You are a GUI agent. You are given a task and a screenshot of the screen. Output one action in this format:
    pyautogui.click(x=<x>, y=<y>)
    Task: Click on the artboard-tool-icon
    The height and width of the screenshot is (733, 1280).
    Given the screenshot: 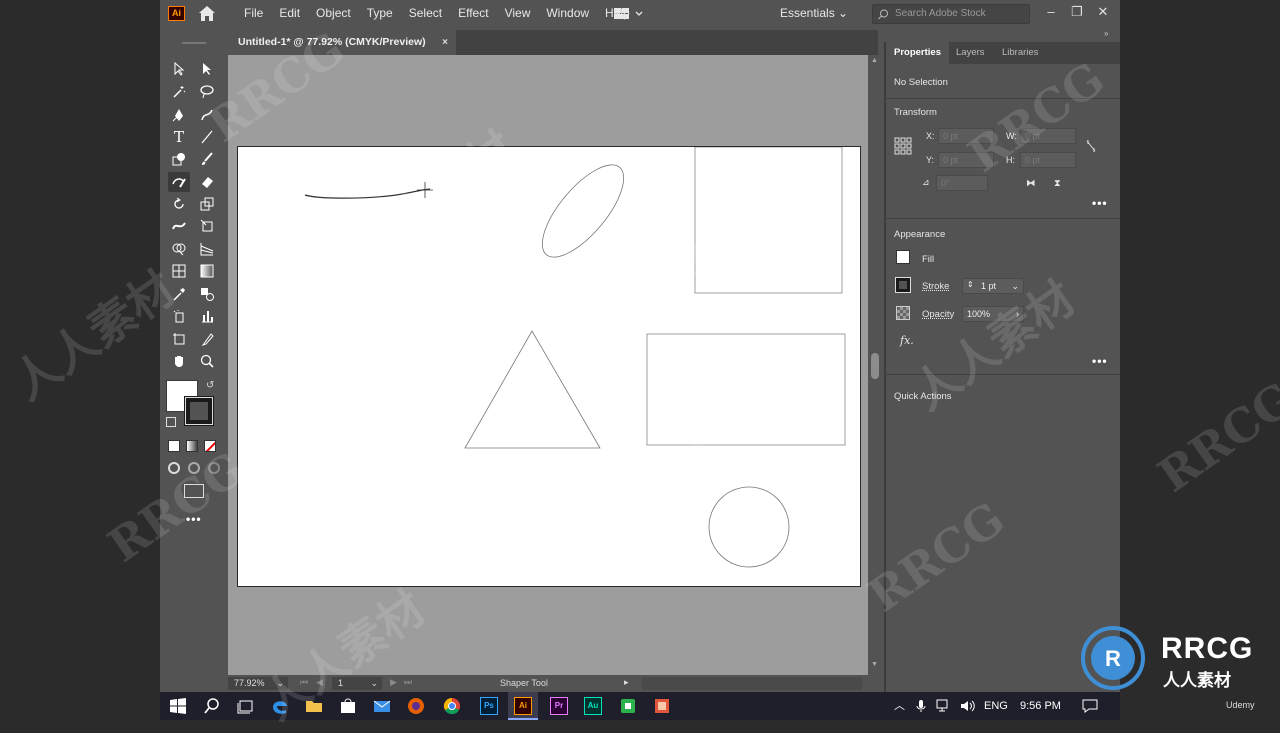 What is the action you would take?
    pyautogui.click(x=179, y=339)
    